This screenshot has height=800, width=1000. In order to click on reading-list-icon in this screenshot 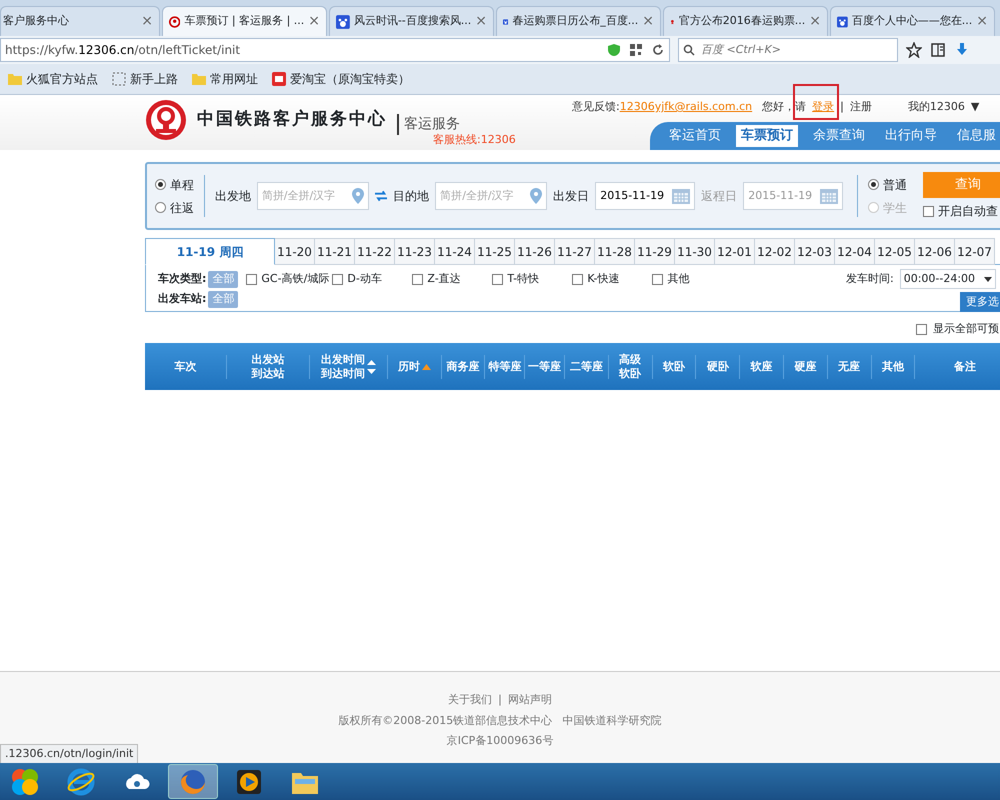, I will do `click(938, 50)`.